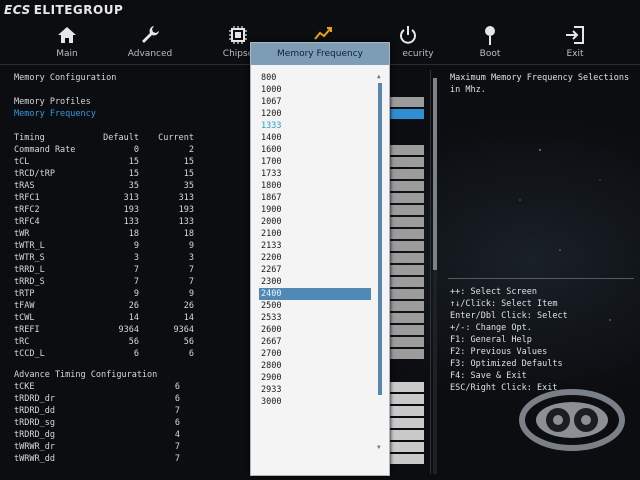  Describe the element at coordinates (575, 41) in the screenshot. I see `tab-exit: Exit` at that location.